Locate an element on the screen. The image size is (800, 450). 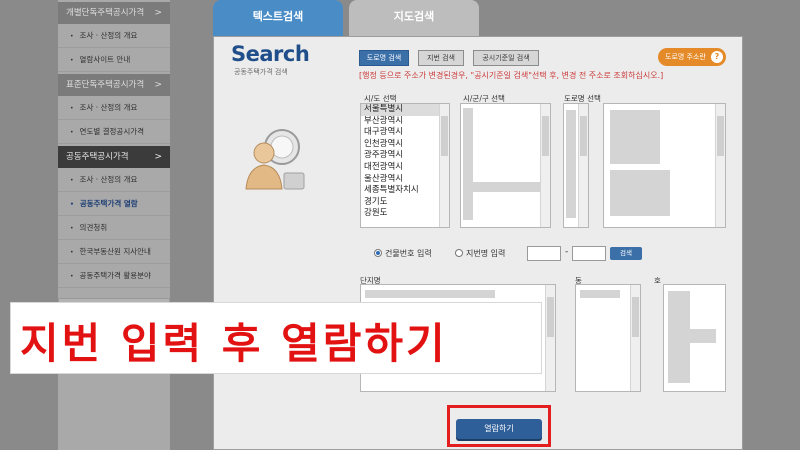
caption-text: 지번 입력 후 열람하기 is located at coordinates (234, 343).